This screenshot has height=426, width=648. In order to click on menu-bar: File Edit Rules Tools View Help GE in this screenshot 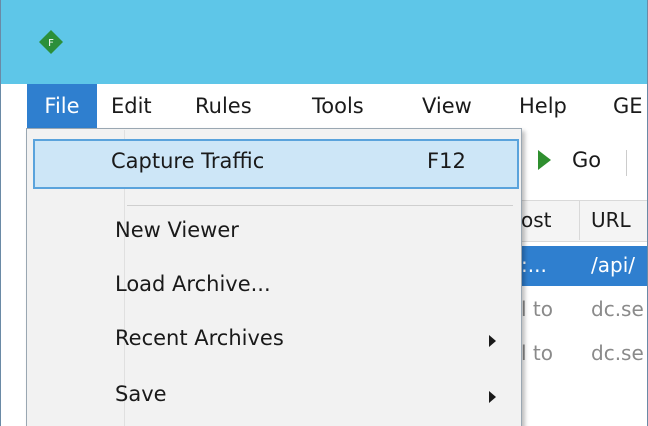, I will do `click(324, 106)`.